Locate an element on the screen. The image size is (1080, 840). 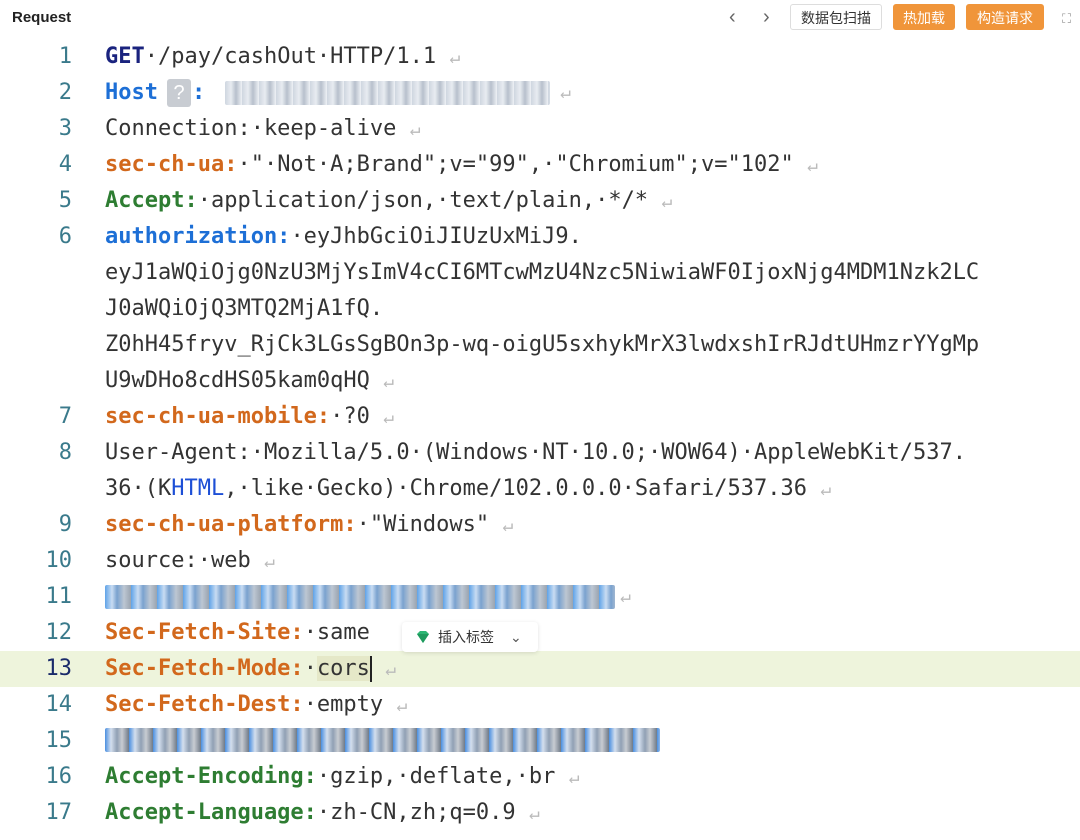
editor-line: 6 authorization:·eyJhbGciOiJIUzUxMiJ9. is located at coordinates (540, 237).